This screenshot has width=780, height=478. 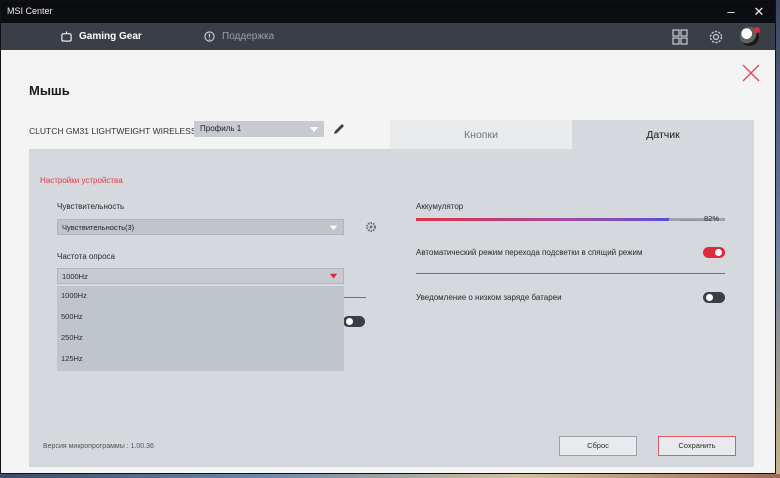 I want to click on tab-sensor: Датчик, so click(x=663, y=135).